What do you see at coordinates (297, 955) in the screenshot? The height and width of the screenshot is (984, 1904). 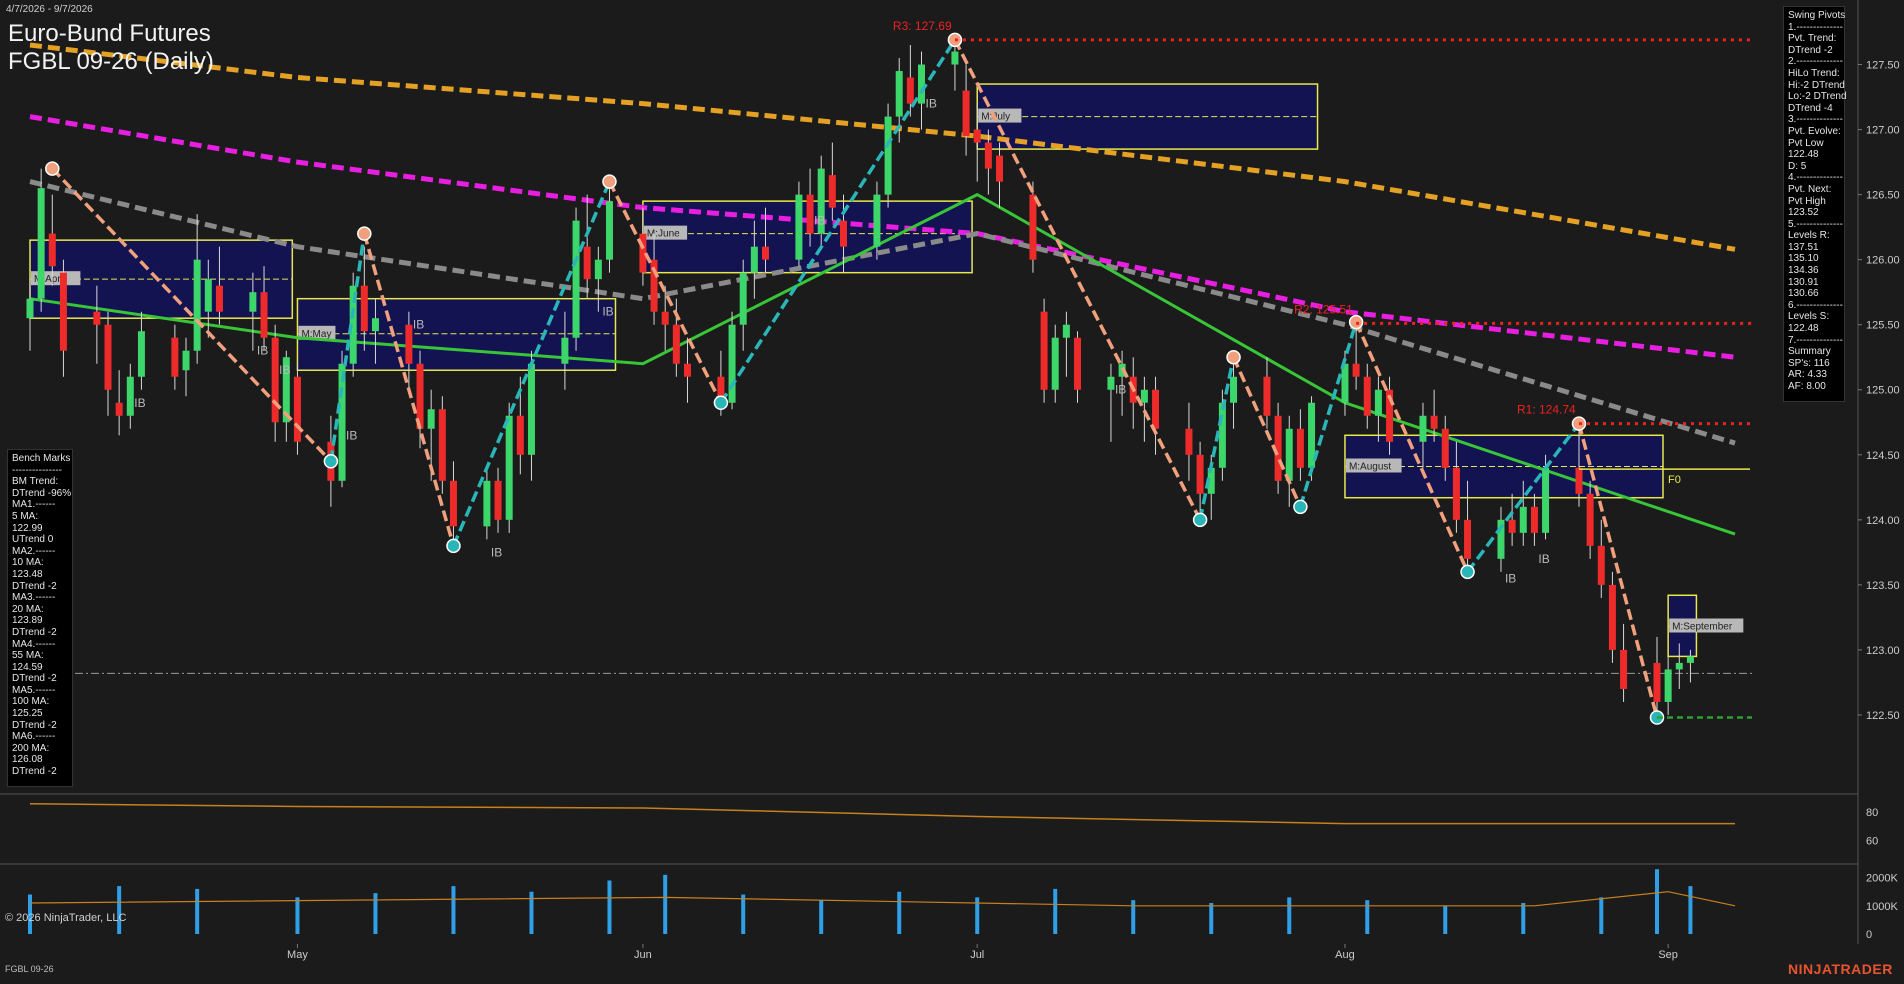 I see `month-tick-label: May` at bounding box center [297, 955].